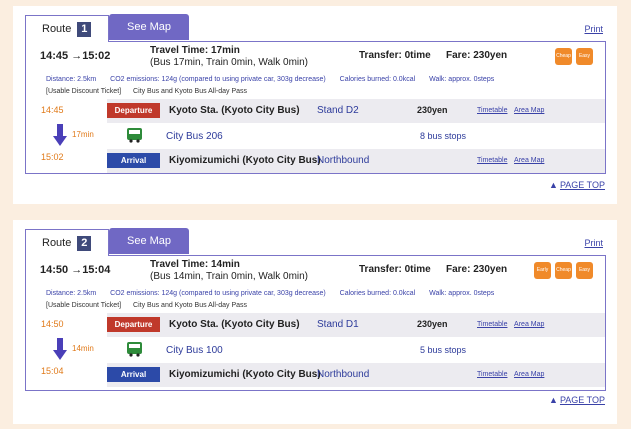  I want to click on travel-breakdown: (Bus 14min, Train 0min, Walk 0min), so click(229, 276).